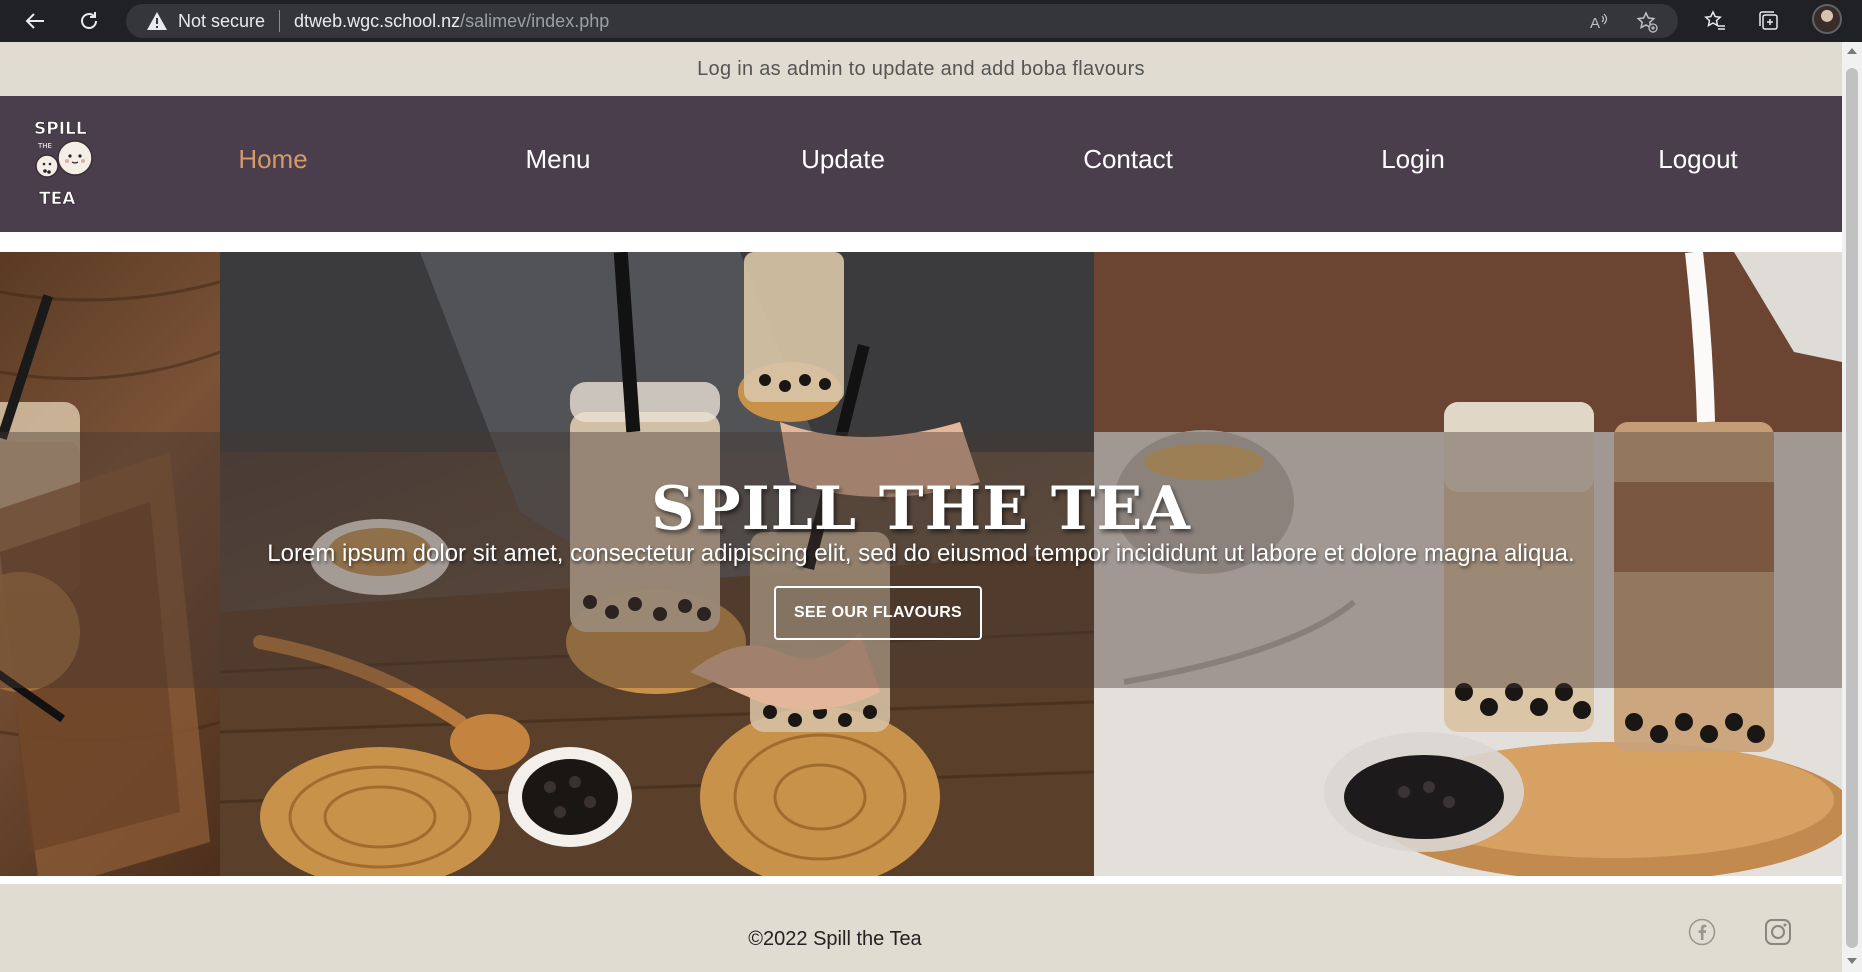  Describe the element at coordinates (69, 162) in the screenshot. I see `spill-the-tea-logo: SPILL THE TEA` at that location.